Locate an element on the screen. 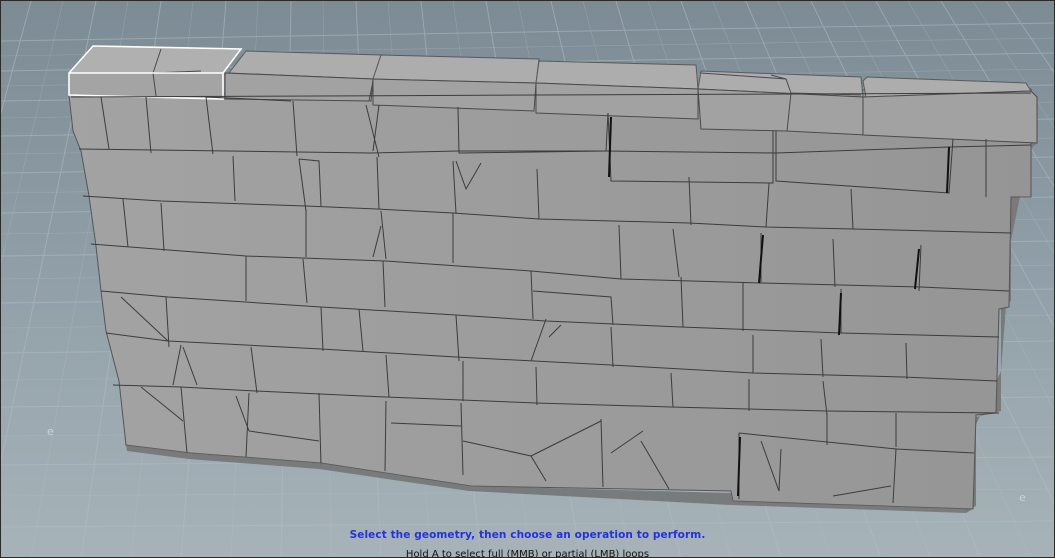 Image resolution: width=1055 pixels, height=558 pixels. grid-origin-marker-right: e is located at coordinates (1022, 497).